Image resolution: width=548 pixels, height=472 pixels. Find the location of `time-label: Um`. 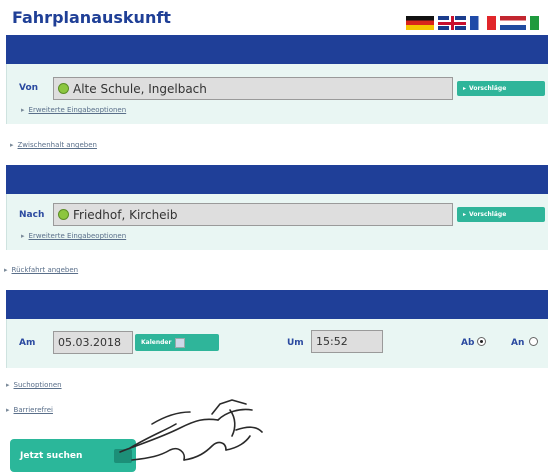

time-label: Um is located at coordinates (295, 343).